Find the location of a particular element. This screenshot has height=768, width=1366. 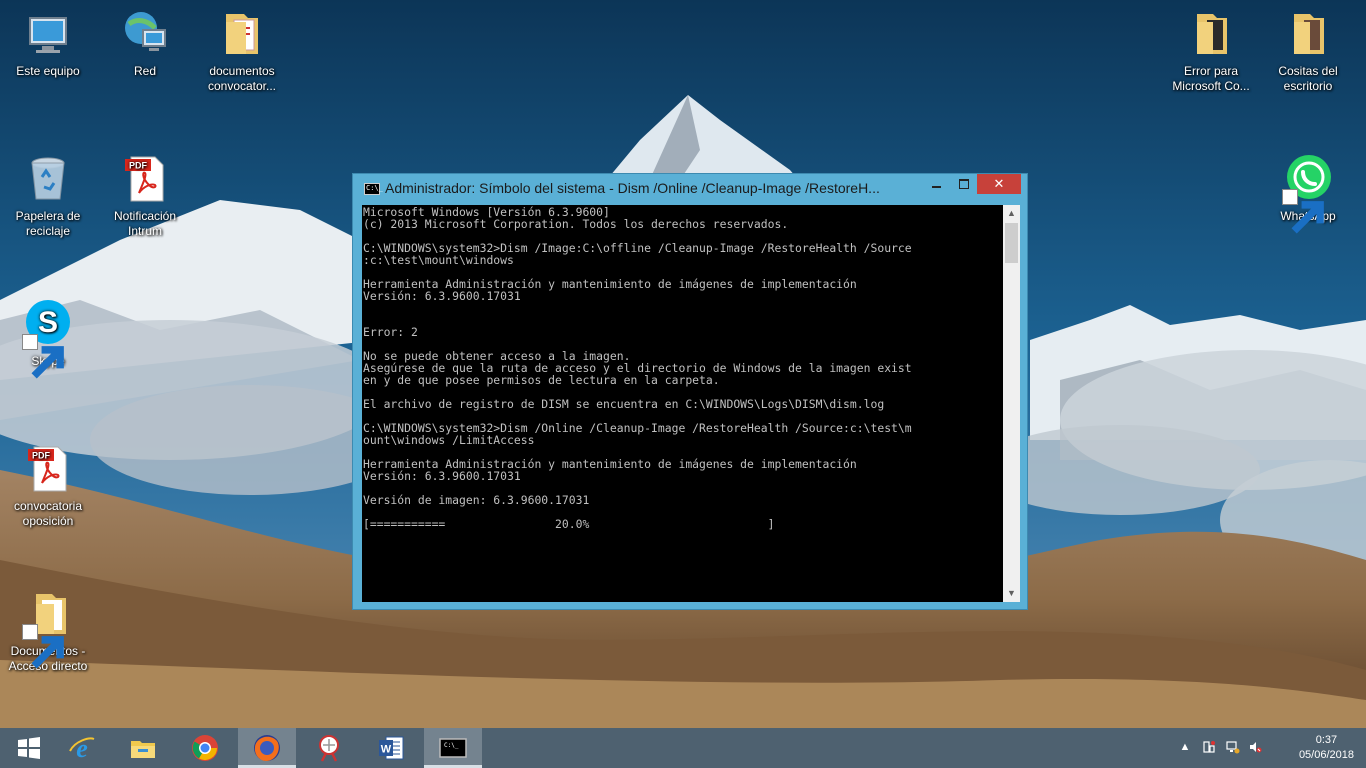

scroll-up-button: ▲ is located at coordinates (1011, 213).